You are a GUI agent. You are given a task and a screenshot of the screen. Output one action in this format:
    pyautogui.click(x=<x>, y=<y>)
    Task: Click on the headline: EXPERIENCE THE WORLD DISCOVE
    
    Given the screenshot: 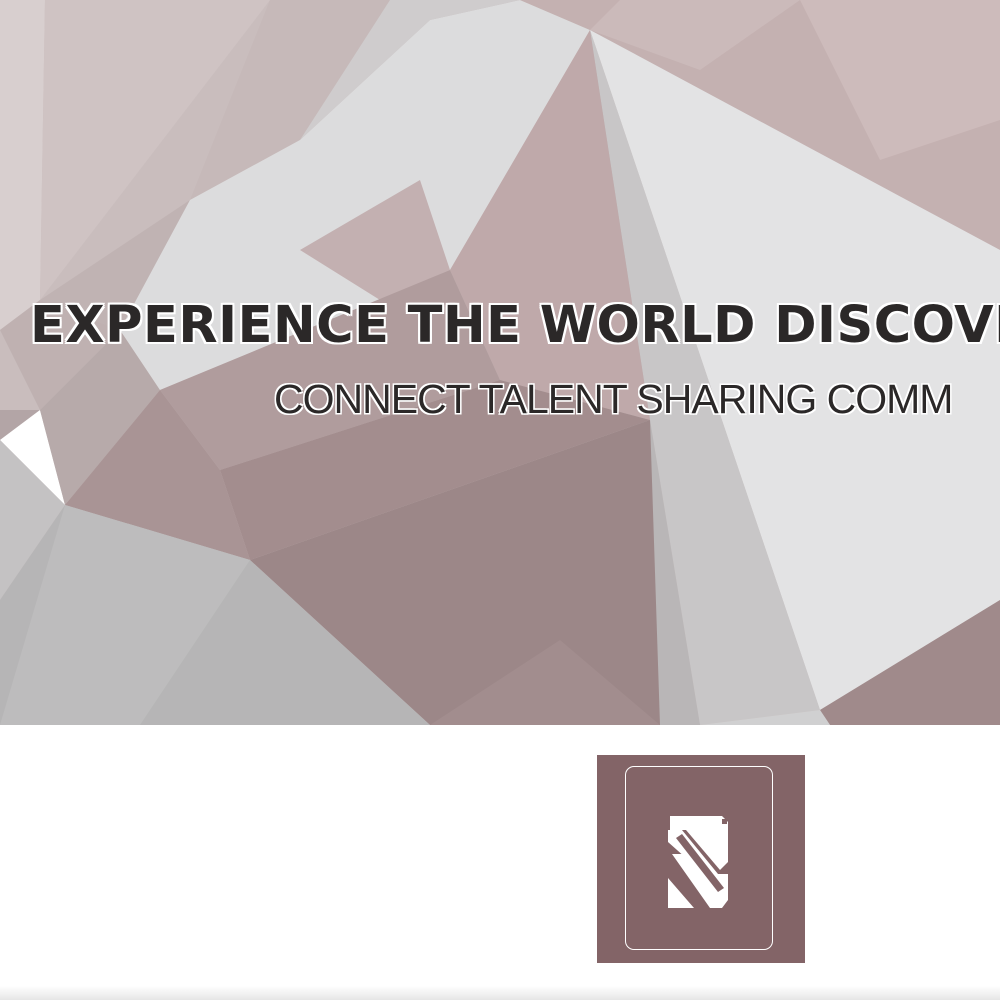 What is the action you would take?
    pyautogui.click(x=515, y=325)
    